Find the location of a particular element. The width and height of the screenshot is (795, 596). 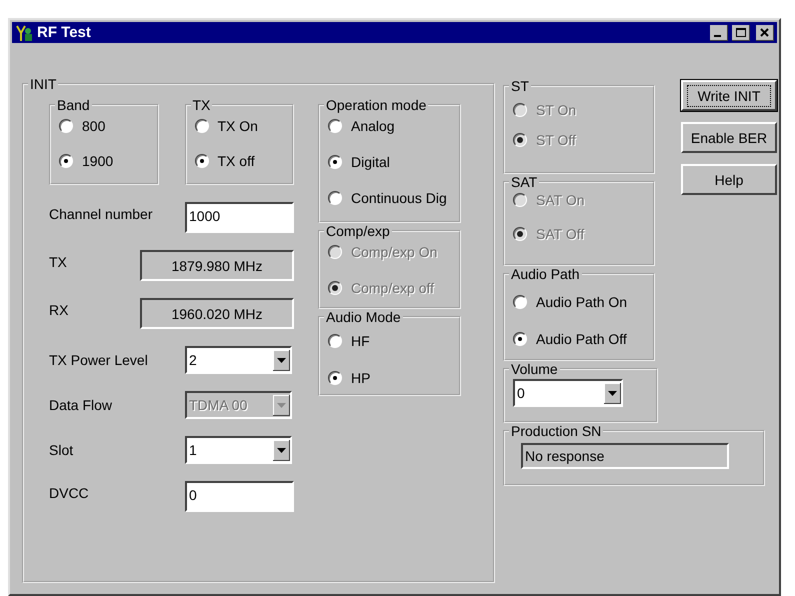

window-title: RF Test is located at coordinates (64, 32).